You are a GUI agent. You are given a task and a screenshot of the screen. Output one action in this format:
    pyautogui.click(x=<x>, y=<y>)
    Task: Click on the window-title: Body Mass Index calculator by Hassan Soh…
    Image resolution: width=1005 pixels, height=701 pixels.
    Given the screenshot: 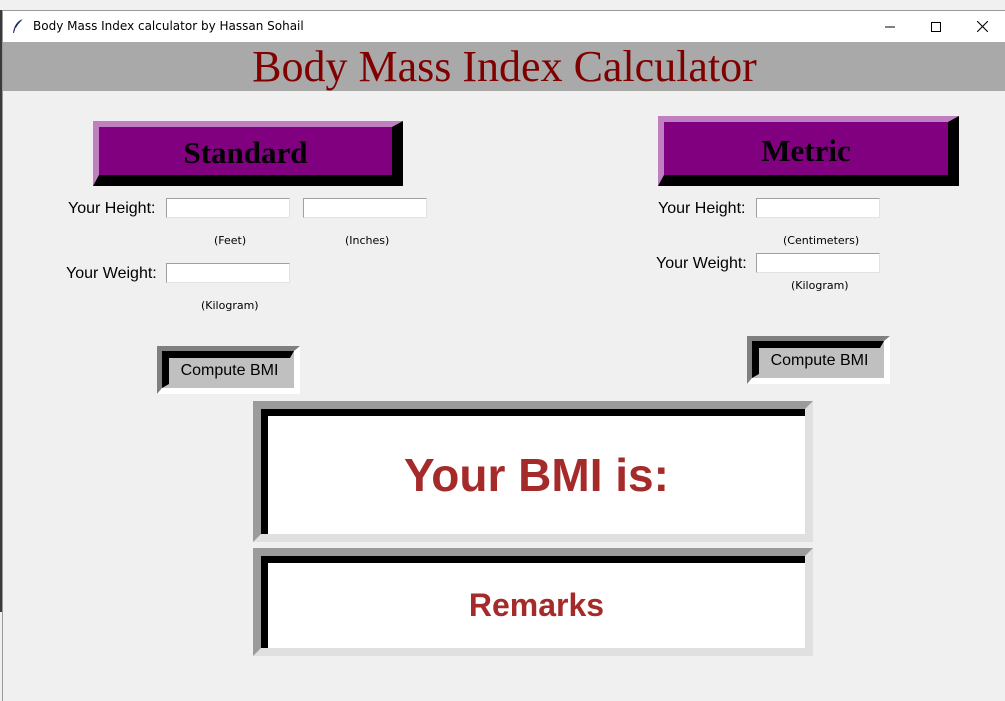 What is the action you would take?
    pyautogui.click(x=168, y=26)
    